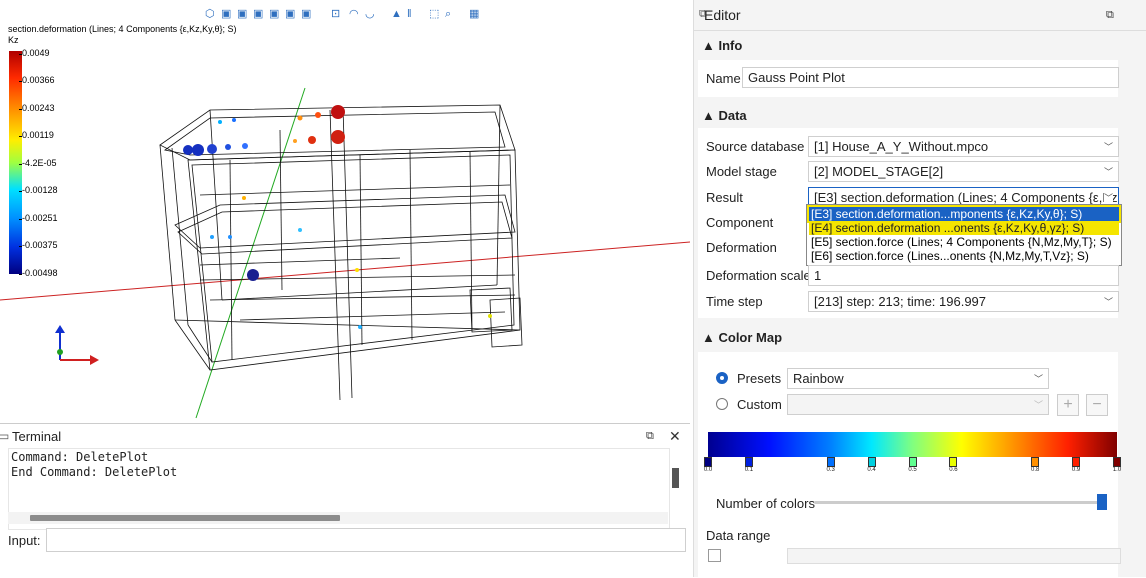 The height and width of the screenshot is (578, 1146). Describe the element at coordinates (722, 15) in the screenshot. I see `editor-title: Editor` at that location.